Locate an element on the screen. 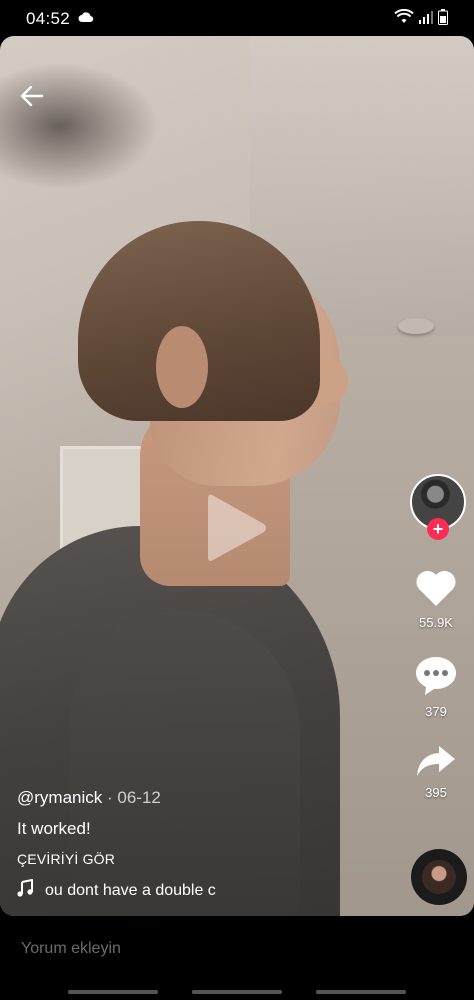 This screenshot has height=1000, width=474. video-ceiling-fixture is located at coordinates (416, 326).